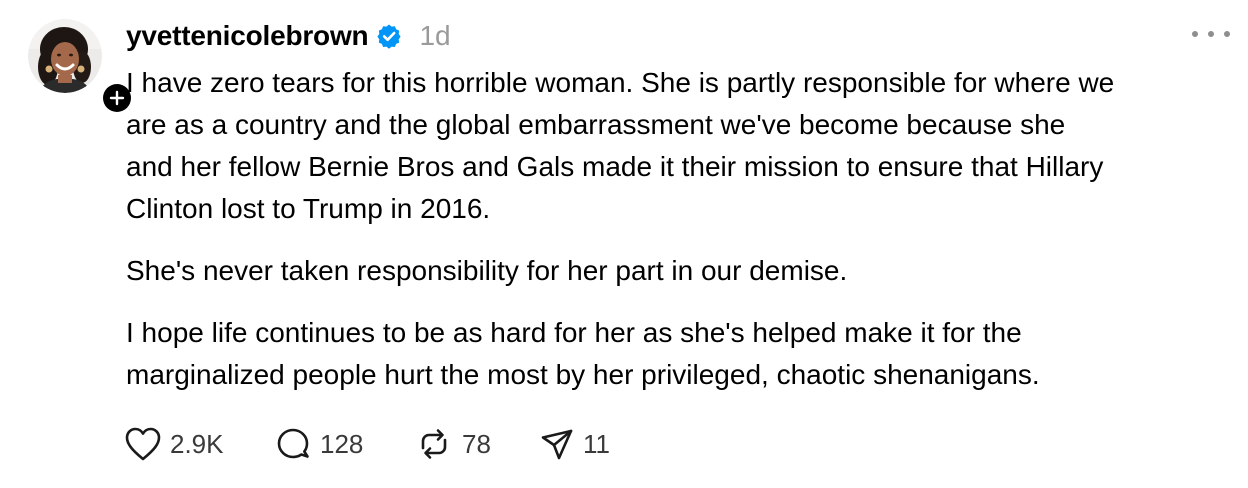 This screenshot has width=1248, height=488. I want to click on post-timestamp: 1d, so click(434, 36).